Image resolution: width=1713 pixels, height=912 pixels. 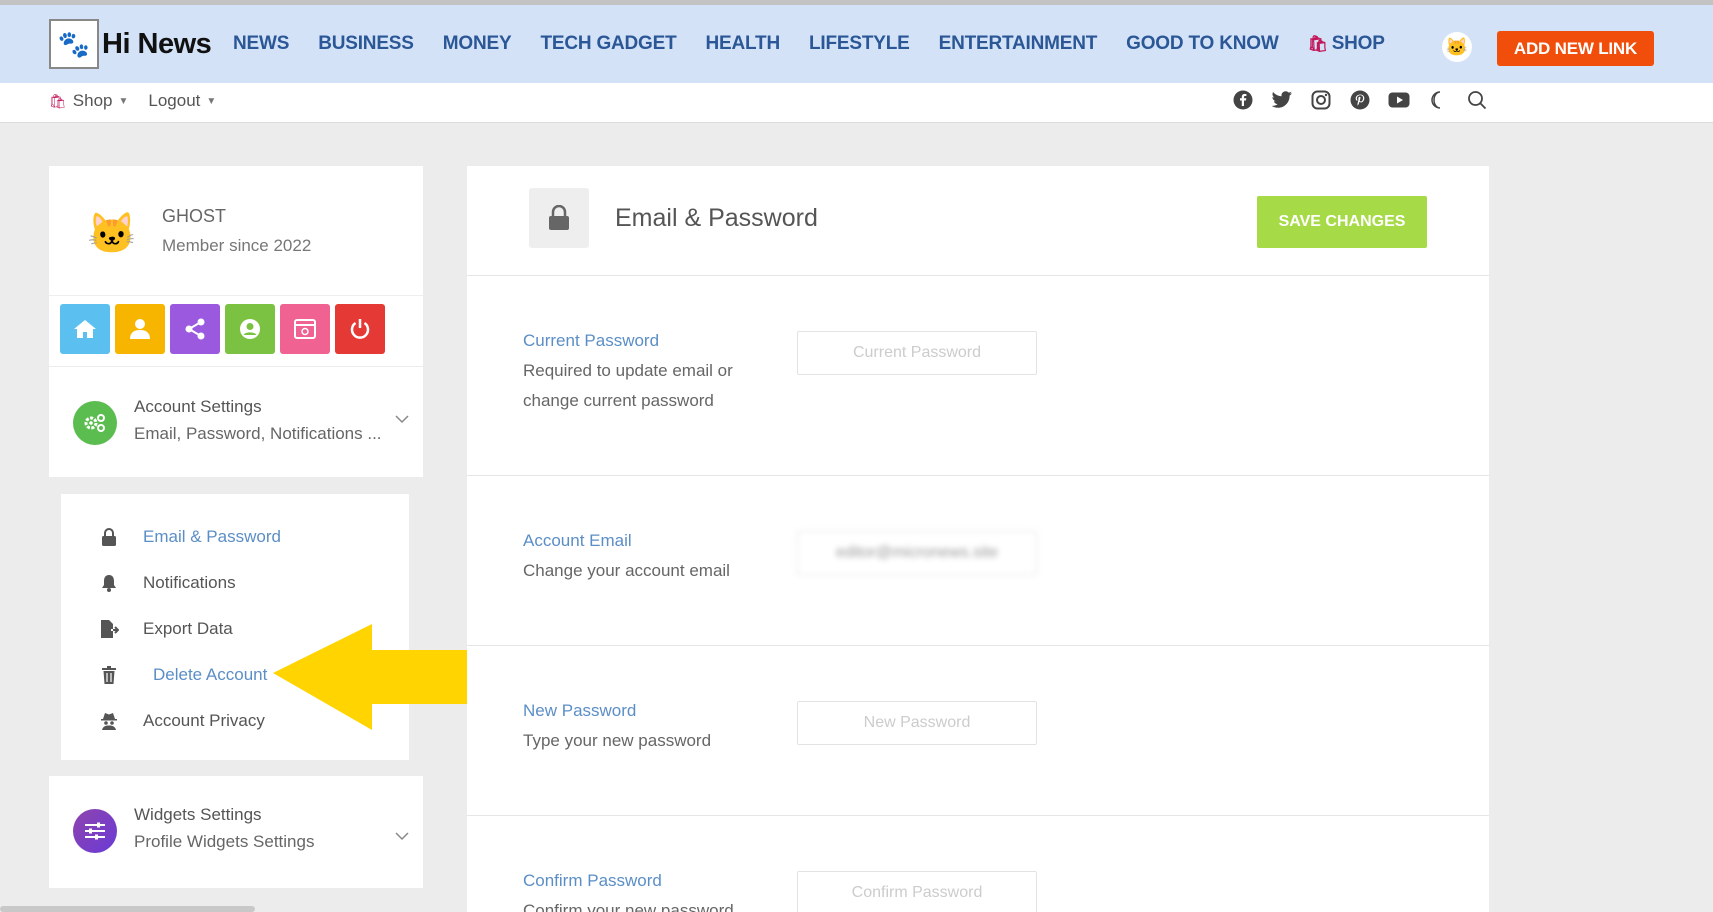 What do you see at coordinates (109, 583) in the screenshot?
I see `bell-icon` at bounding box center [109, 583].